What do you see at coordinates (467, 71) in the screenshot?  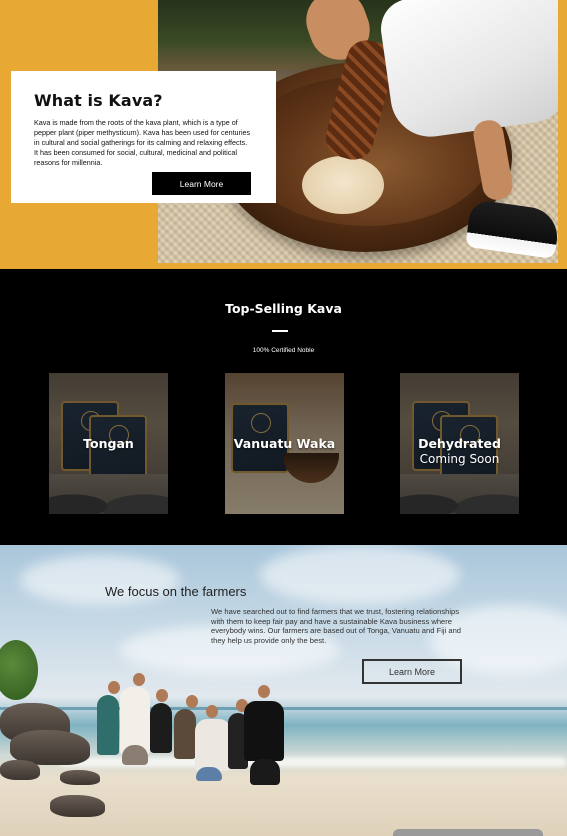 I see `photo-bucket` at bounding box center [467, 71].